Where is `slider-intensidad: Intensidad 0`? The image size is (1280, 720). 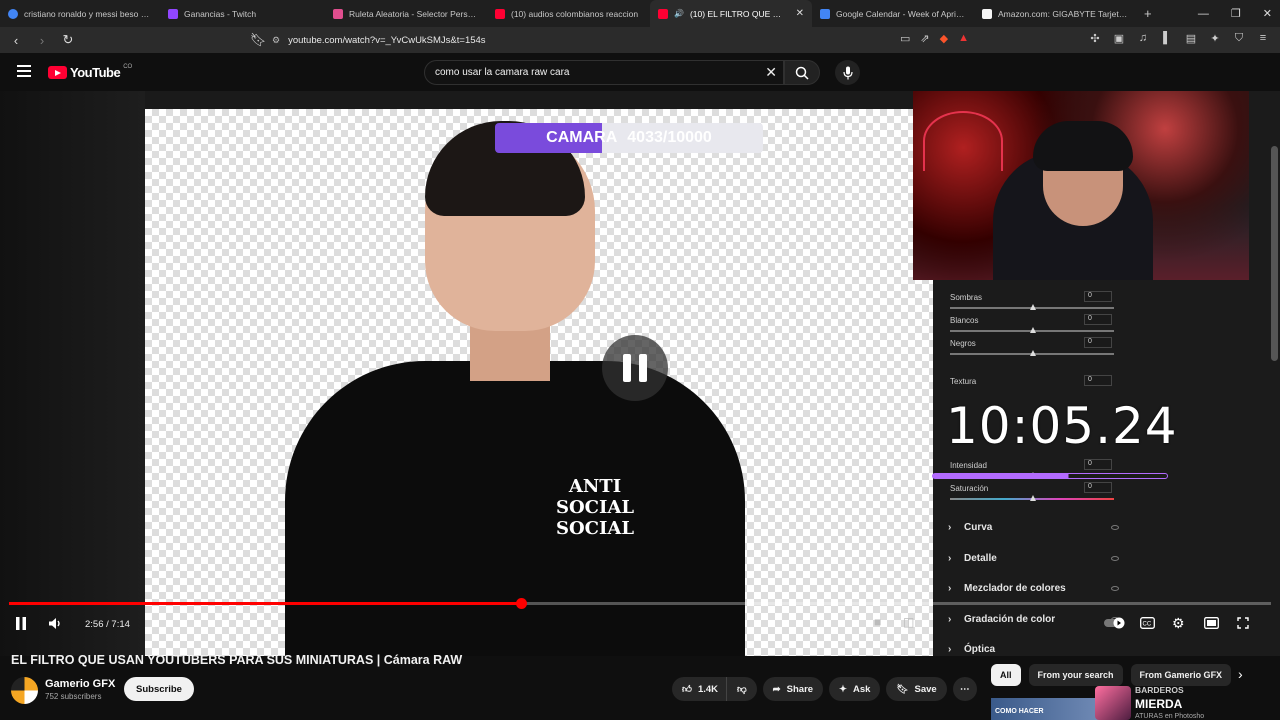 slider-intensidad: Intensidad 0 is located at coordinates (1035, 468).